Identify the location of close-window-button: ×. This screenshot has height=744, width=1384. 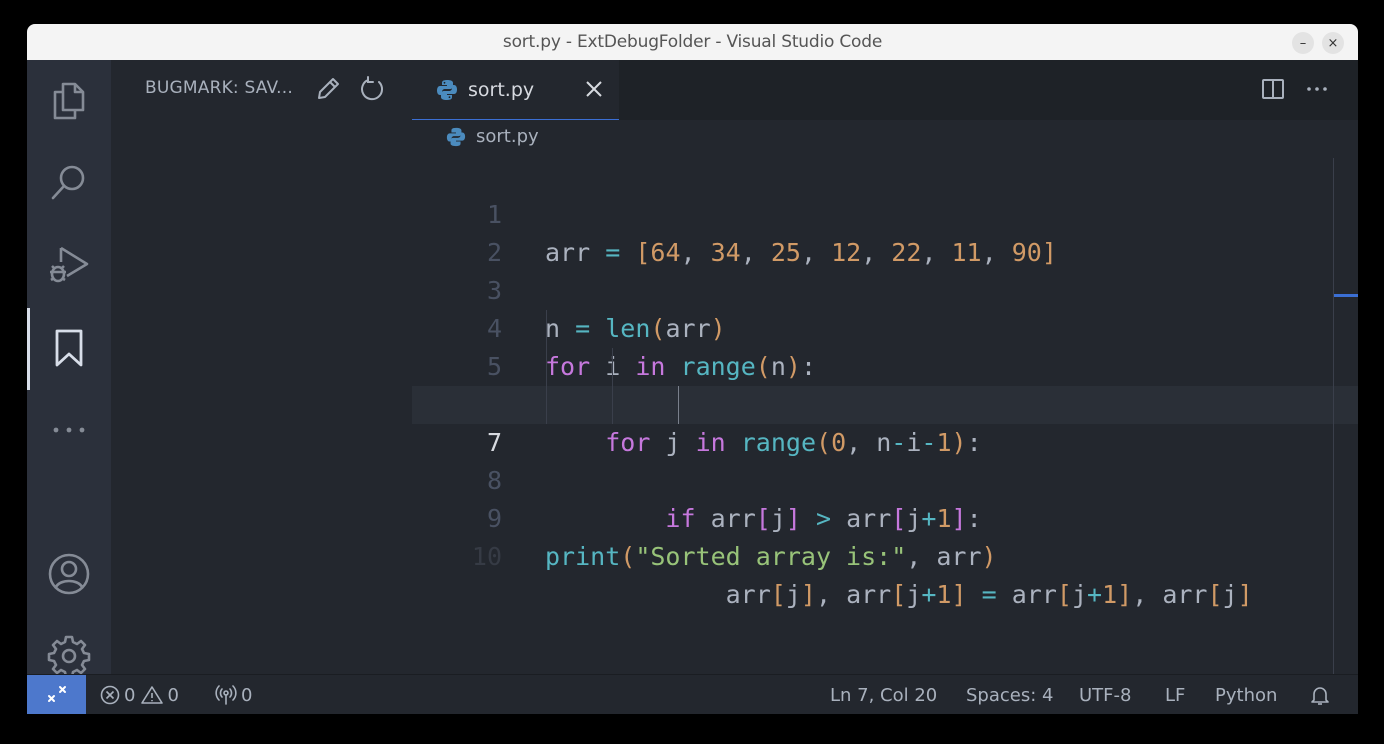
(1333, 43).